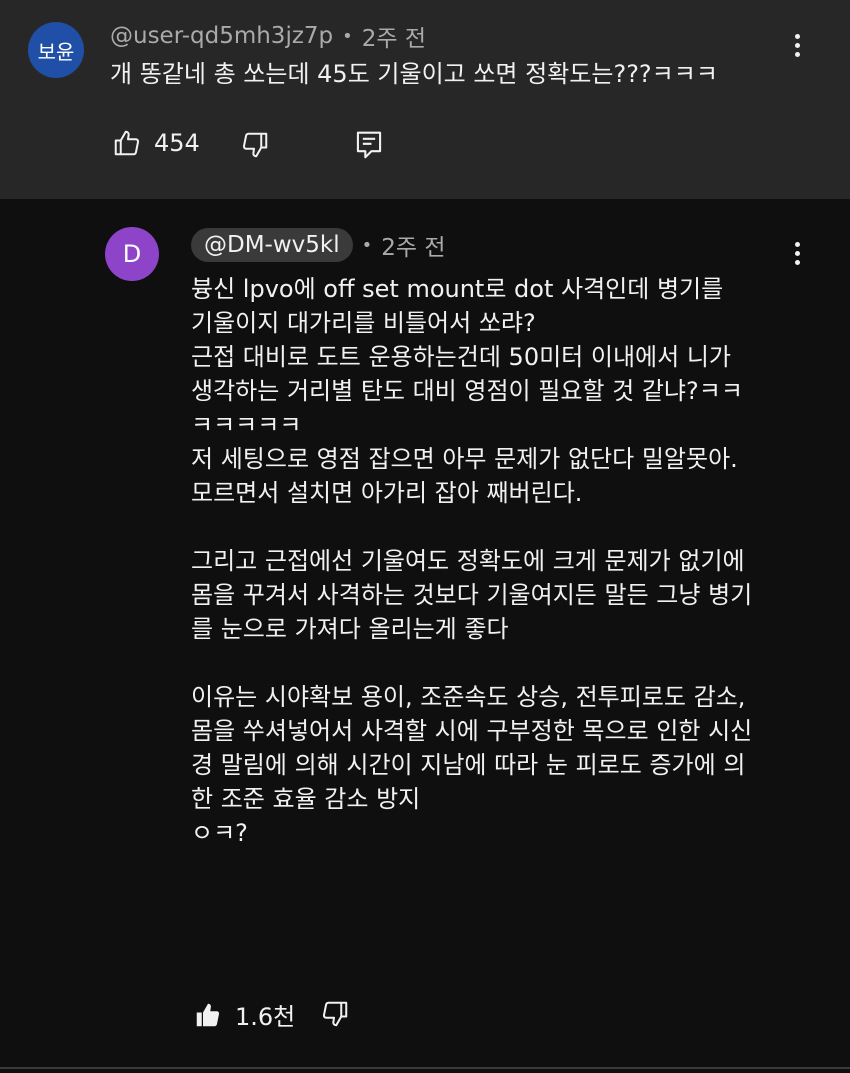 The image size is (850, 1073). I want to click on reply-like-button: 1.6천, so click(244, 1014).